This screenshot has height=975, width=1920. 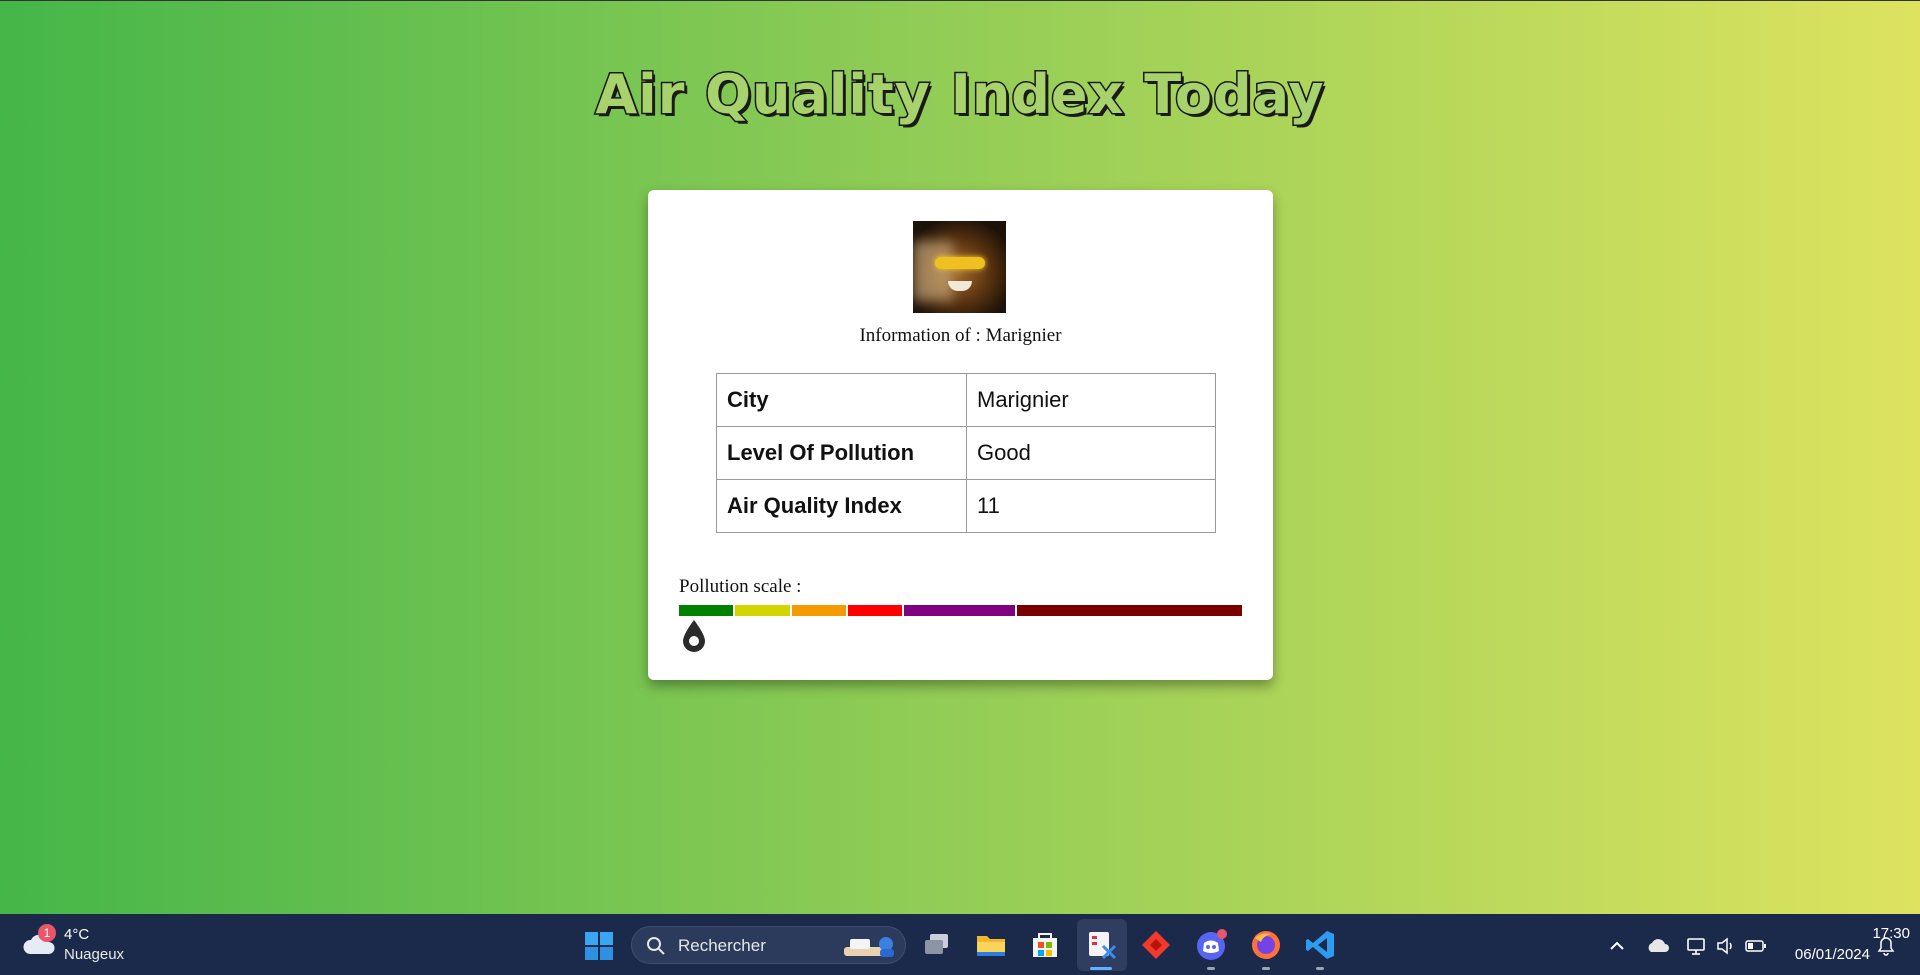 What do you see at coordinates (94, 954) in the screenshot?
I see `weather-description: Nuageux` at bounding box center [94, 954].